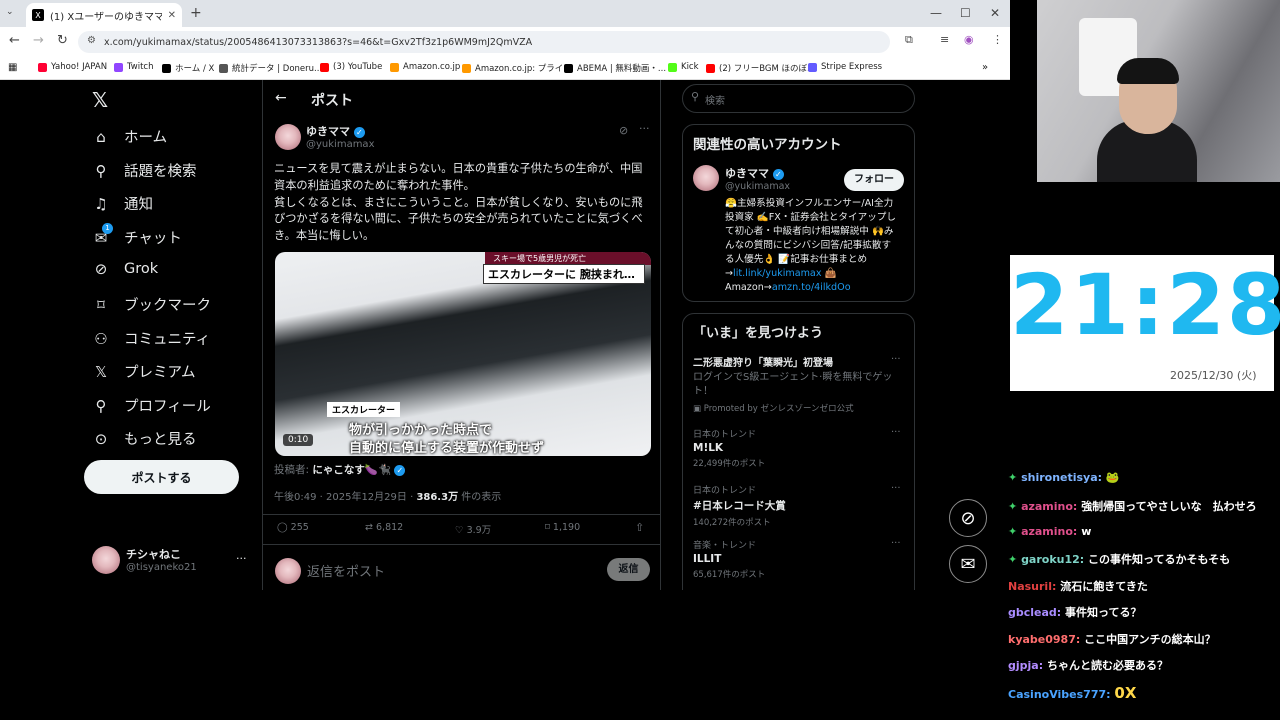 This screenshot has width=1280, height=720. I want to click on sidebar-item-more: ⊙ もっと見る, so click(144, 438).